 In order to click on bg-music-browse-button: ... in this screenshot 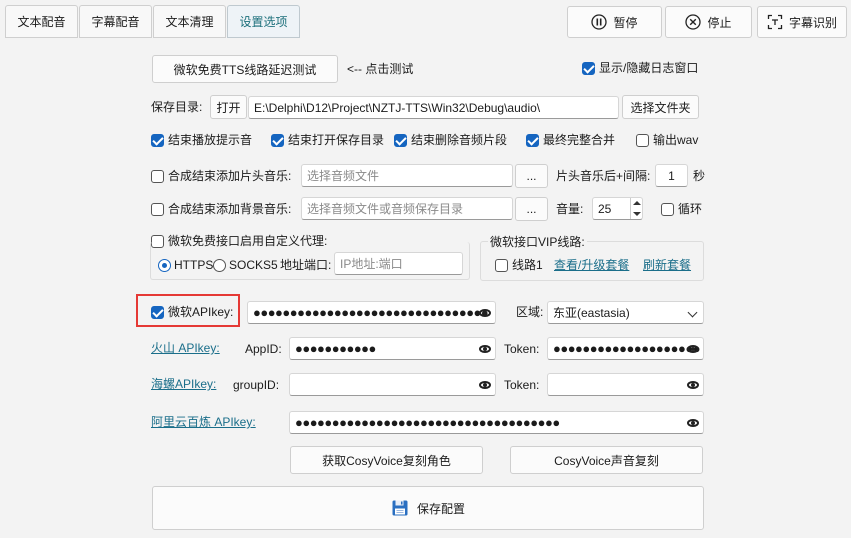, I will do `click(531, 209)`.